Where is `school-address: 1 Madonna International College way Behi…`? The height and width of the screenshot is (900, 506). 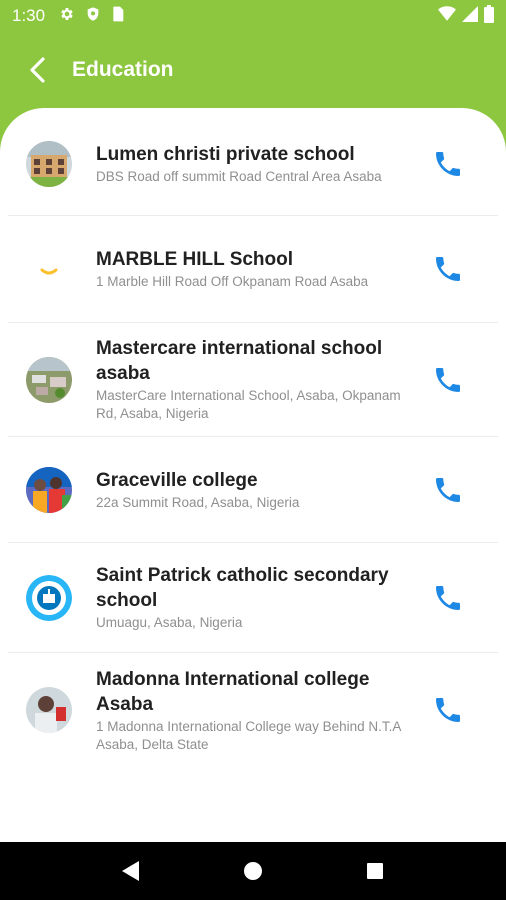 school-address: 1 Madonna International College way Behi… is located at coordinates (248, 735).